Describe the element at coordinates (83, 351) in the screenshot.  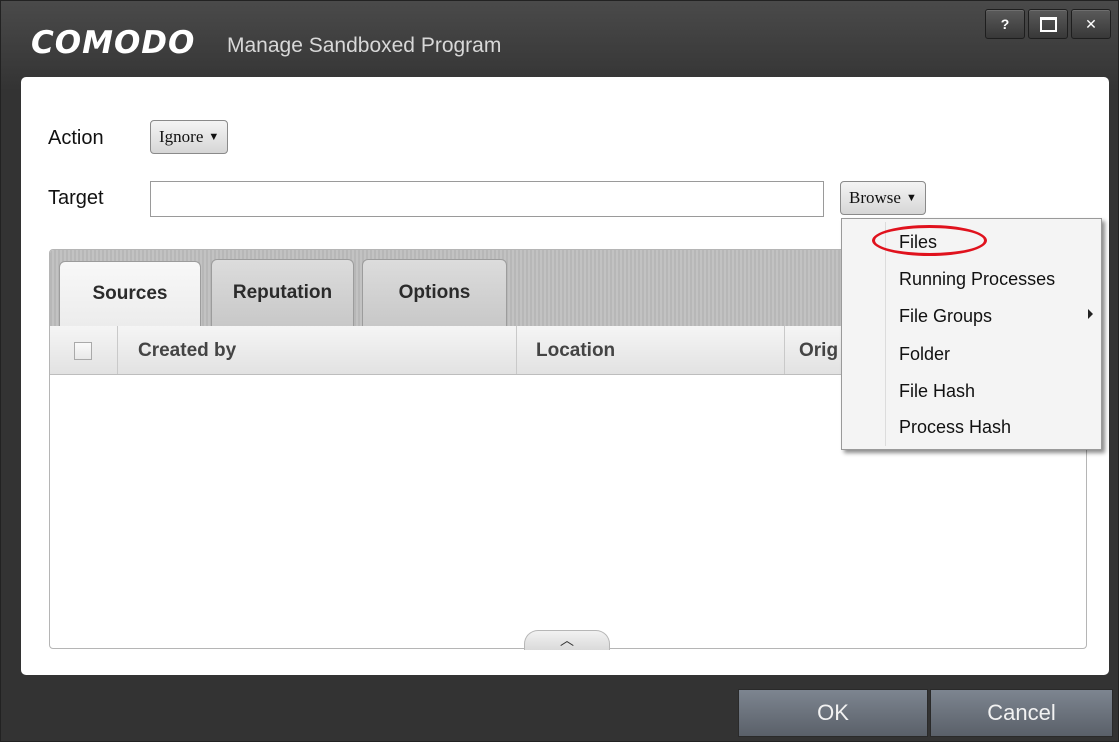
I see `select-all-checkbox` at that location.